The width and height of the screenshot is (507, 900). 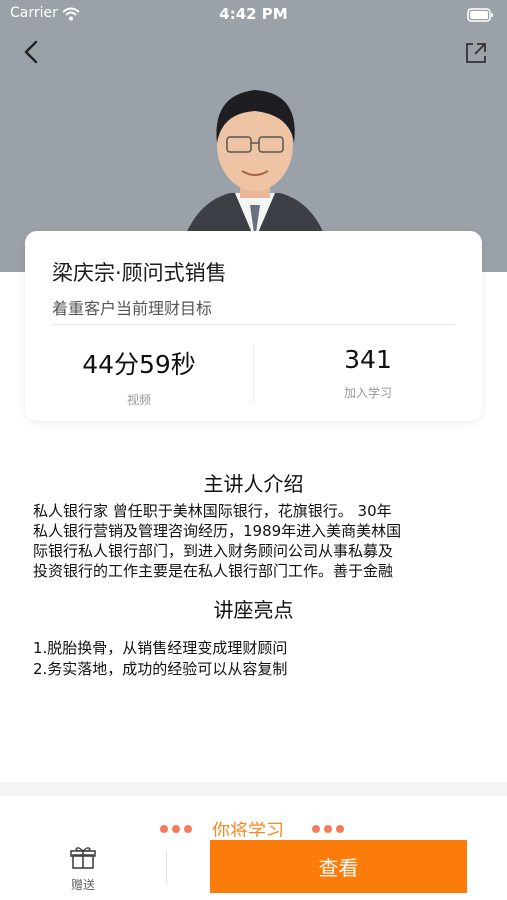 What do you see at coordinates (32, 52) in the screenshot?
I see `back-arrow-icon` at bounding box center [32, 52].